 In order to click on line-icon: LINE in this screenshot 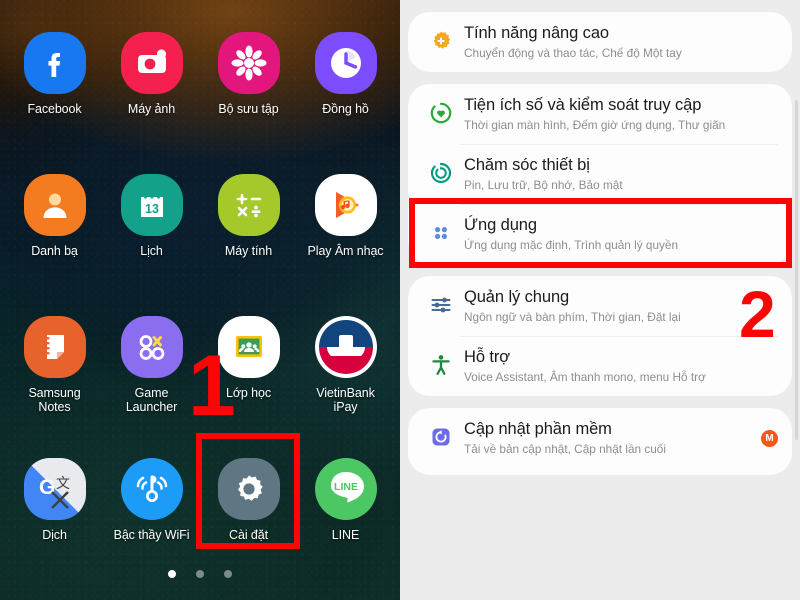, I will do `click(345, 489)`.